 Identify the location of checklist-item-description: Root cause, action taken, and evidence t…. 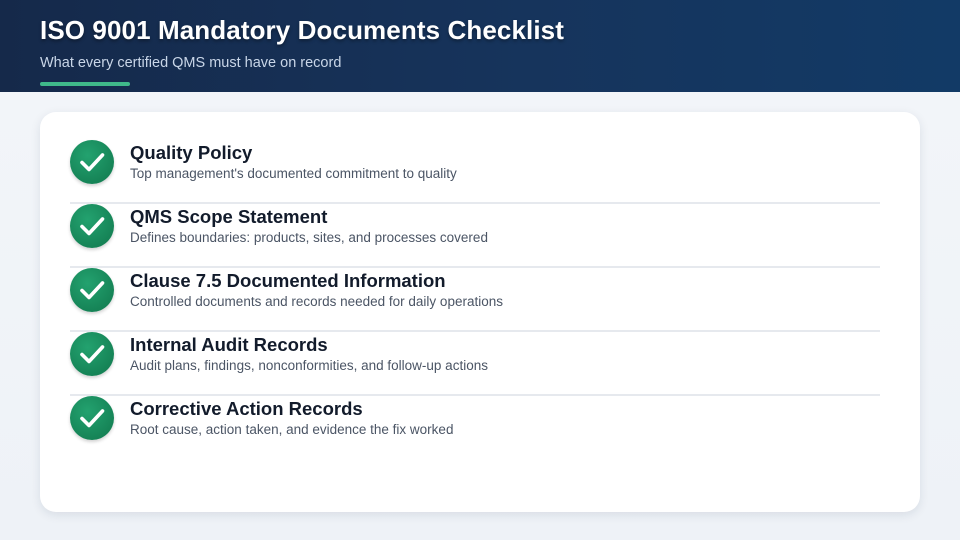
(292, 429).